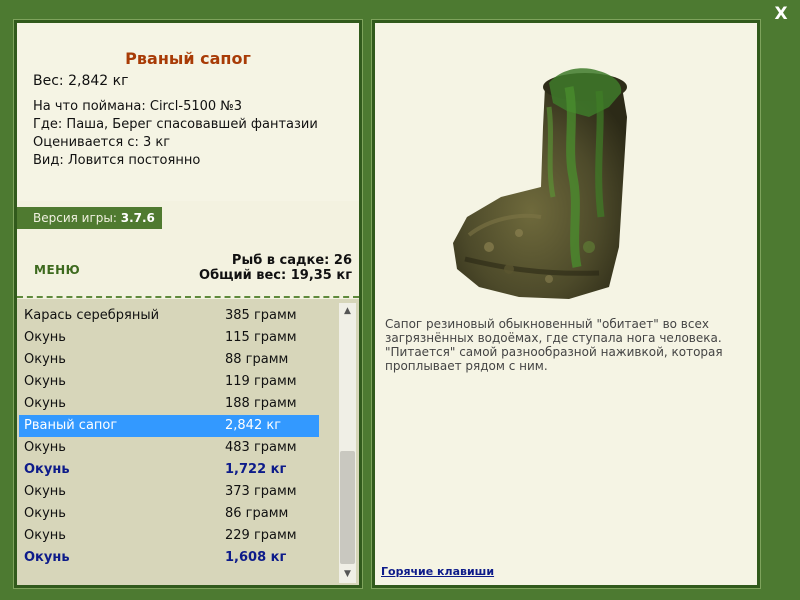 The height and width of the screenshot is (600, 800). What do you see at coordinates (169, 492) in the screenshot?
I see `list-item: Окунь 373 грамм` at bounding box center [169, 492].